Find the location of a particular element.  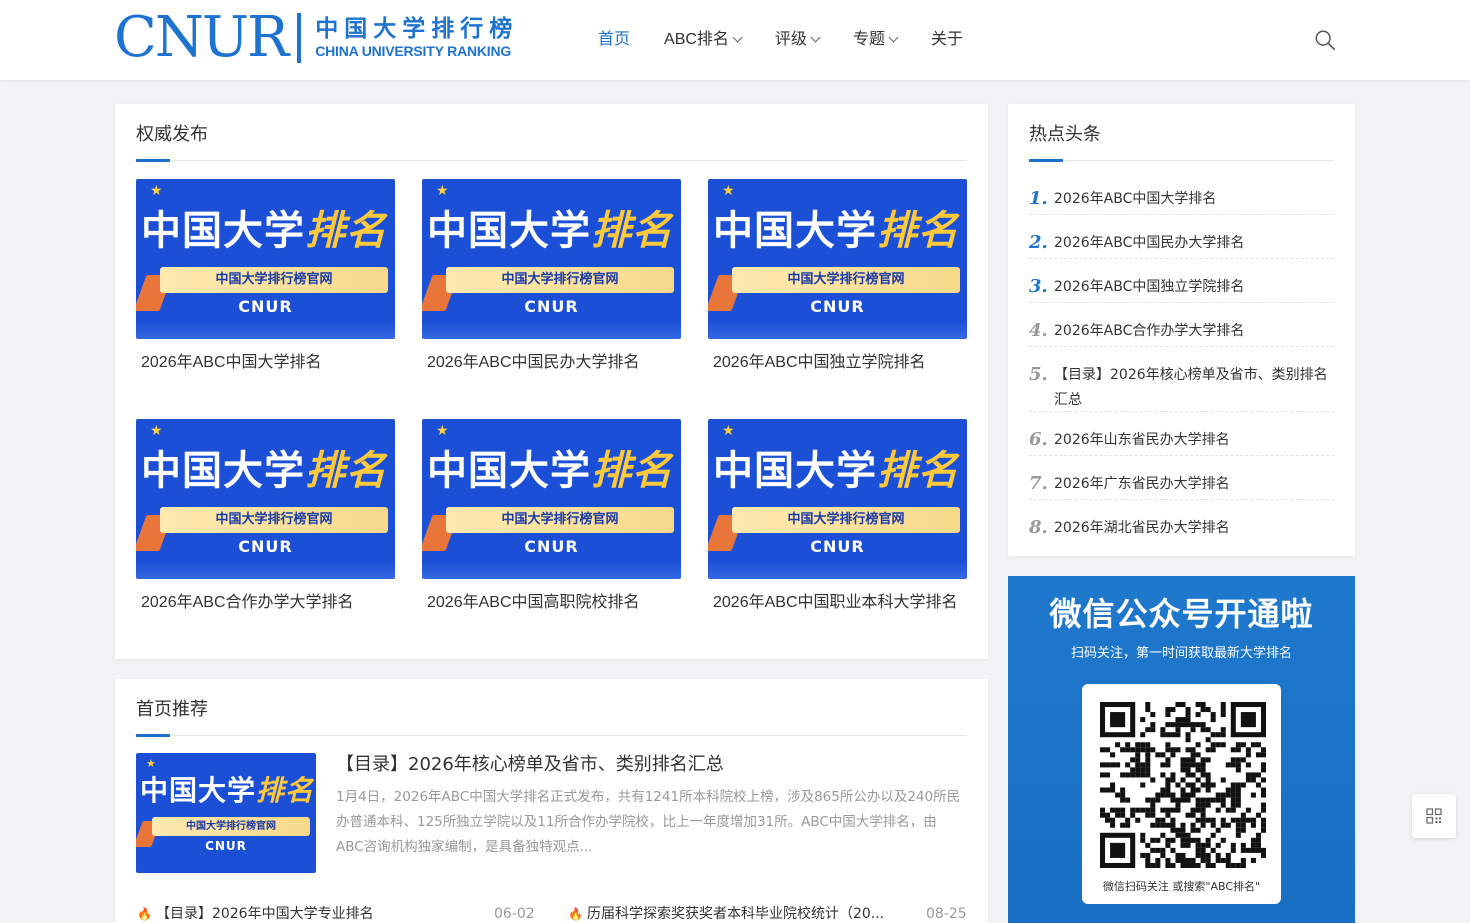

hot-item: 2. 2026年ABC中国民办大学排名 is located at coordinates (1181, 239).